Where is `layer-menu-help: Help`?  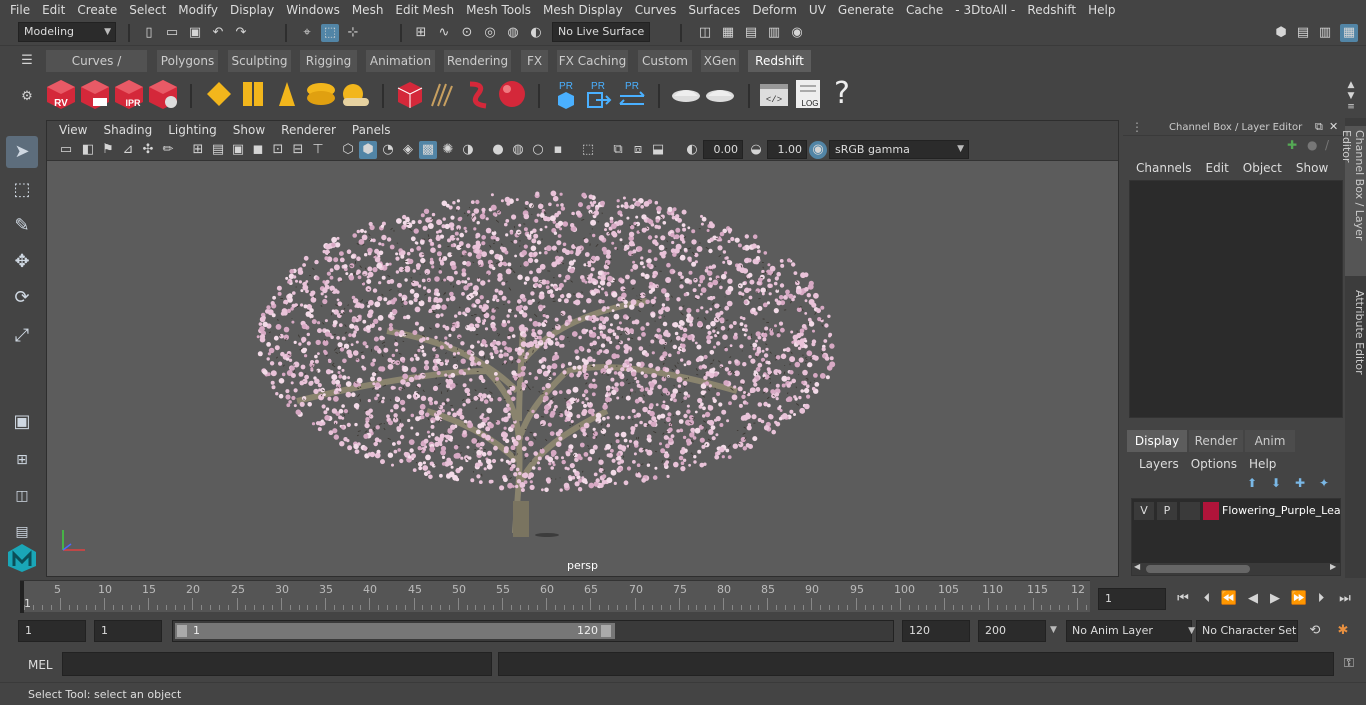
layer-menu-help: Help is located at coordinates (1262, 464).